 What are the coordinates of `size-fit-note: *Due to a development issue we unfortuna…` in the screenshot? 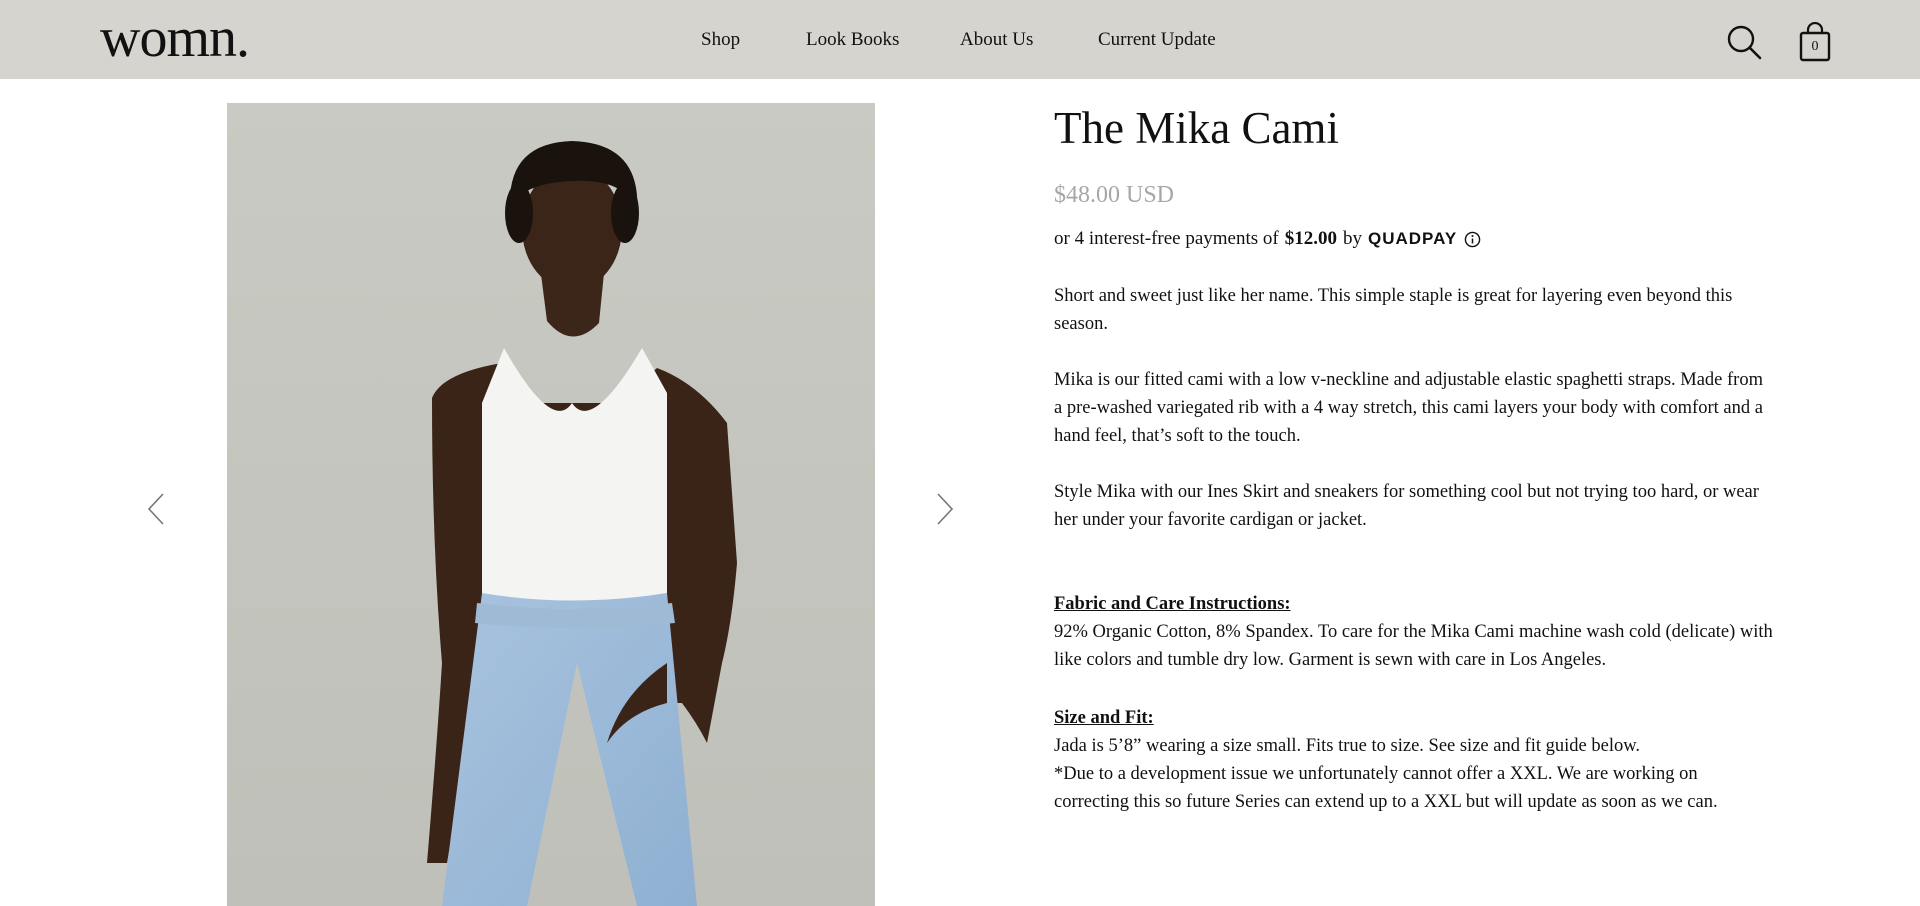 It's located at (1386, 788).